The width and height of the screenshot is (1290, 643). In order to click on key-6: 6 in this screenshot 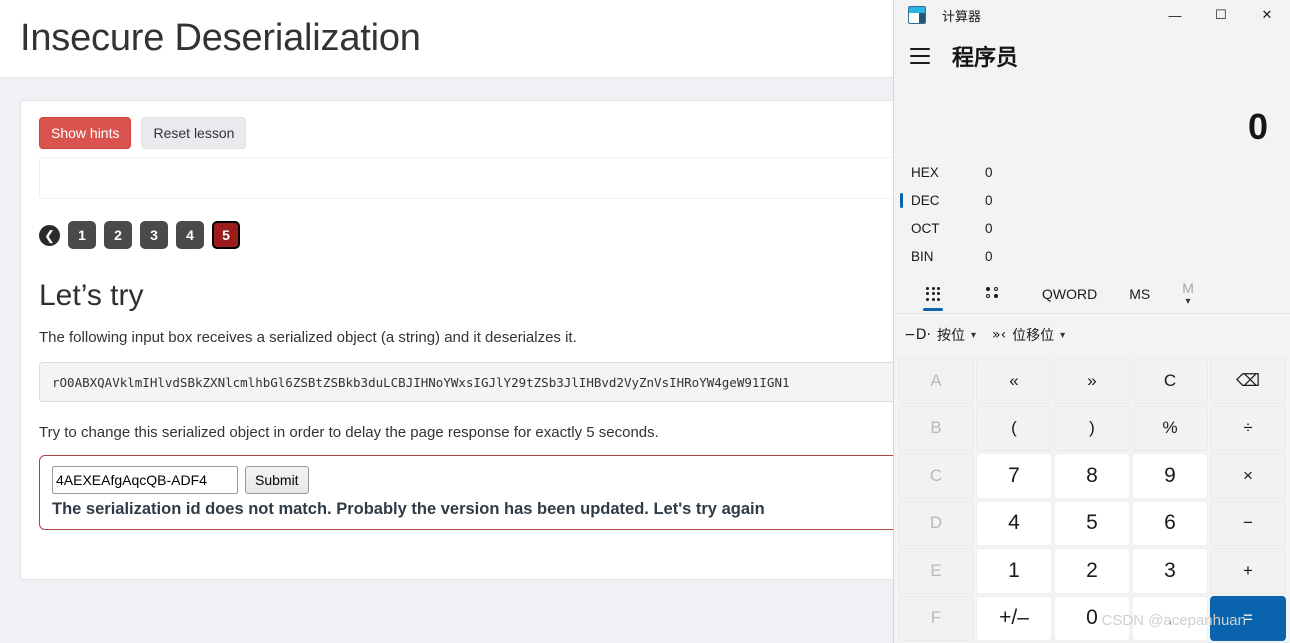, I will do `click(1170, 523)`.